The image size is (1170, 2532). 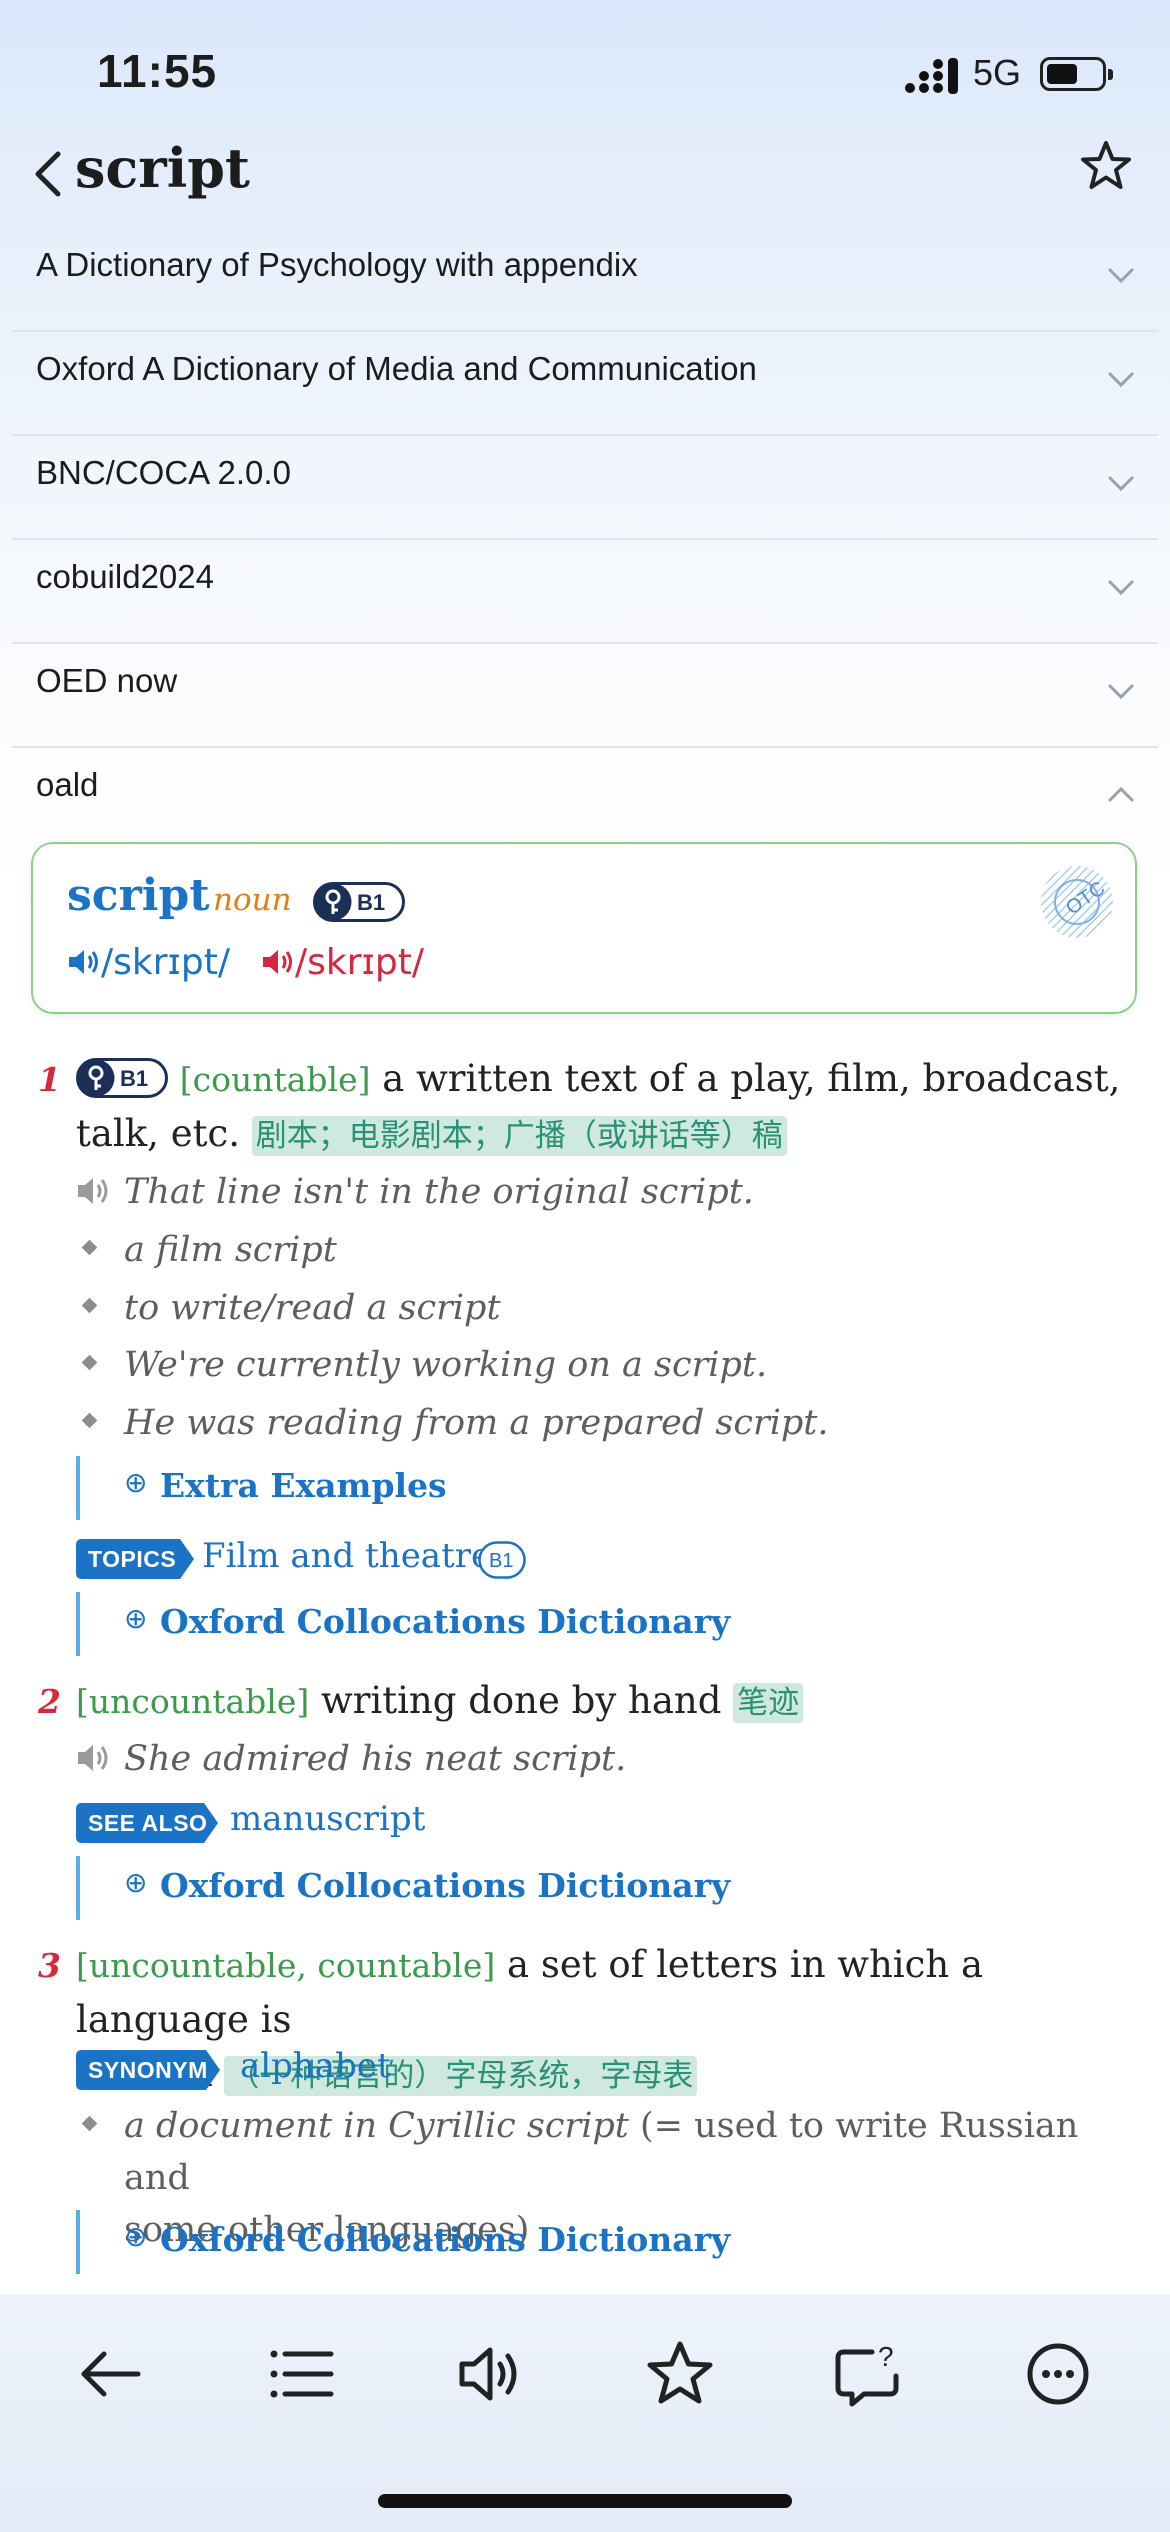 I want to click on example-item: to write/read a script, so click(x=611, y=1308).